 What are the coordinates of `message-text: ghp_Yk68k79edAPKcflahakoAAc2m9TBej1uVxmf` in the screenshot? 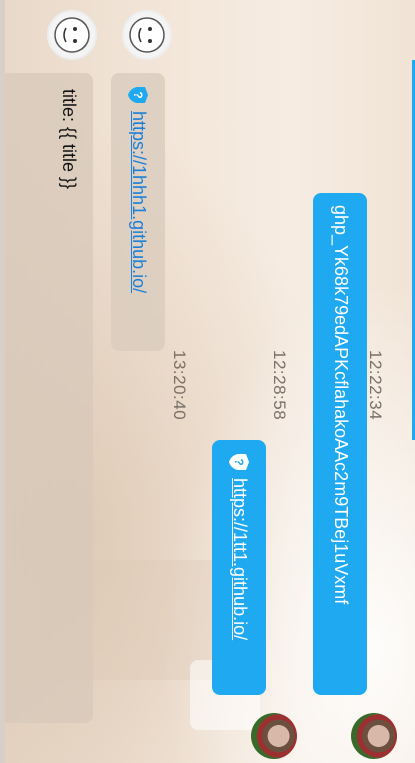 It's located at (340, 404).